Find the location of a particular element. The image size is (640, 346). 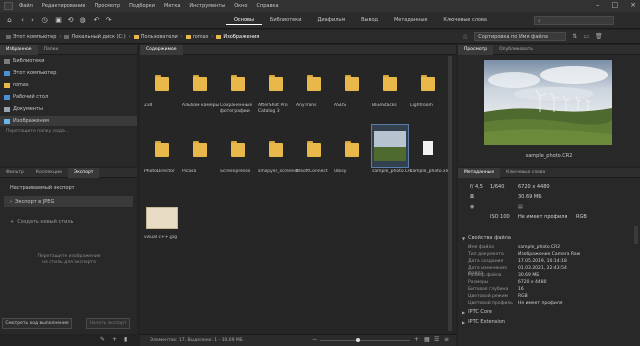

home-icon: ⌂ is located at coordinates (9, 20).